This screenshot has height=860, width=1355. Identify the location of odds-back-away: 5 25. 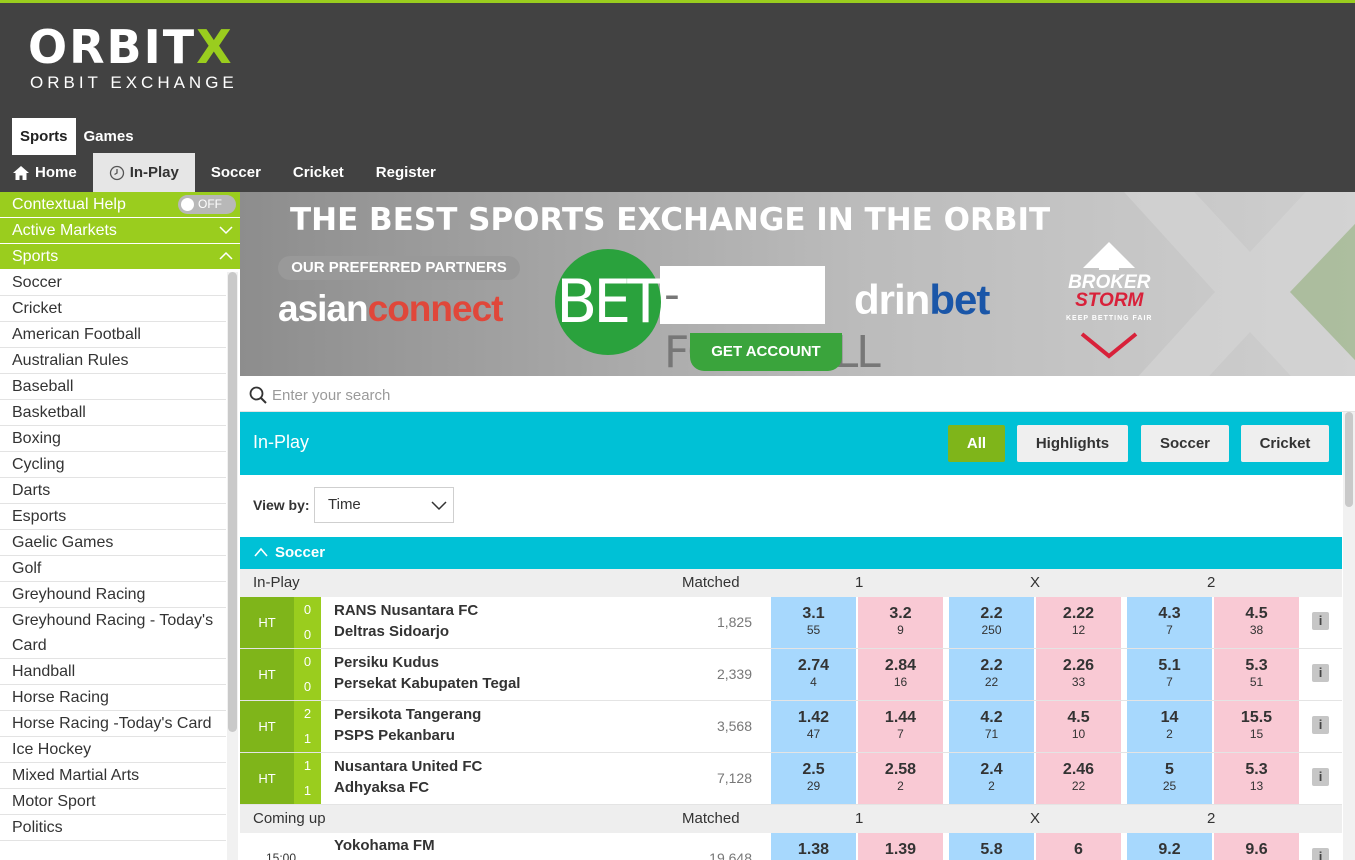
(1169, 778).